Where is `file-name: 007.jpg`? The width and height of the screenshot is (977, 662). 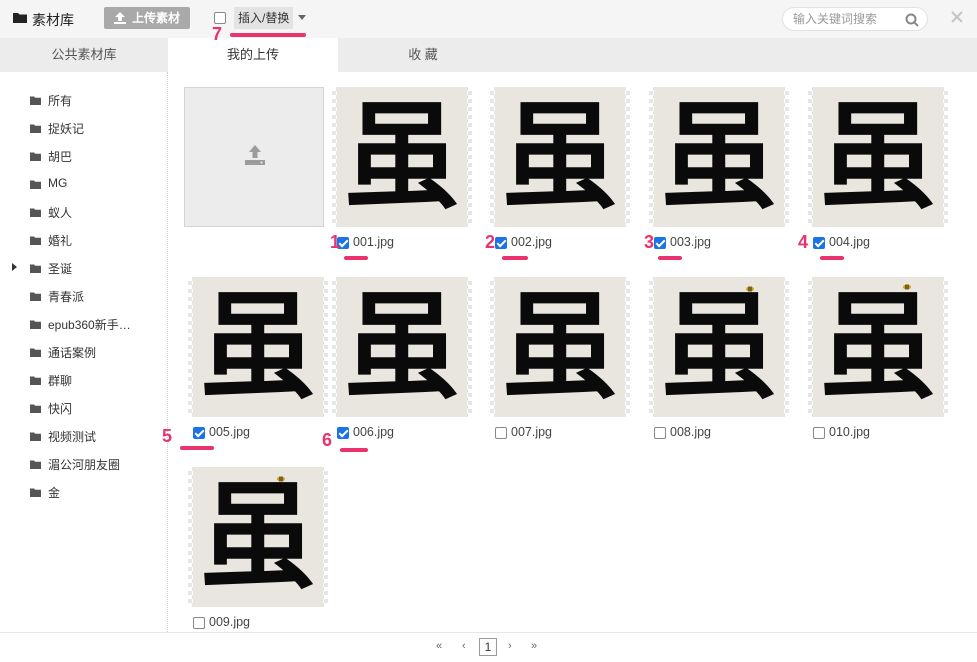 file-name: 007.jpg is located at coordinates (532, 432).